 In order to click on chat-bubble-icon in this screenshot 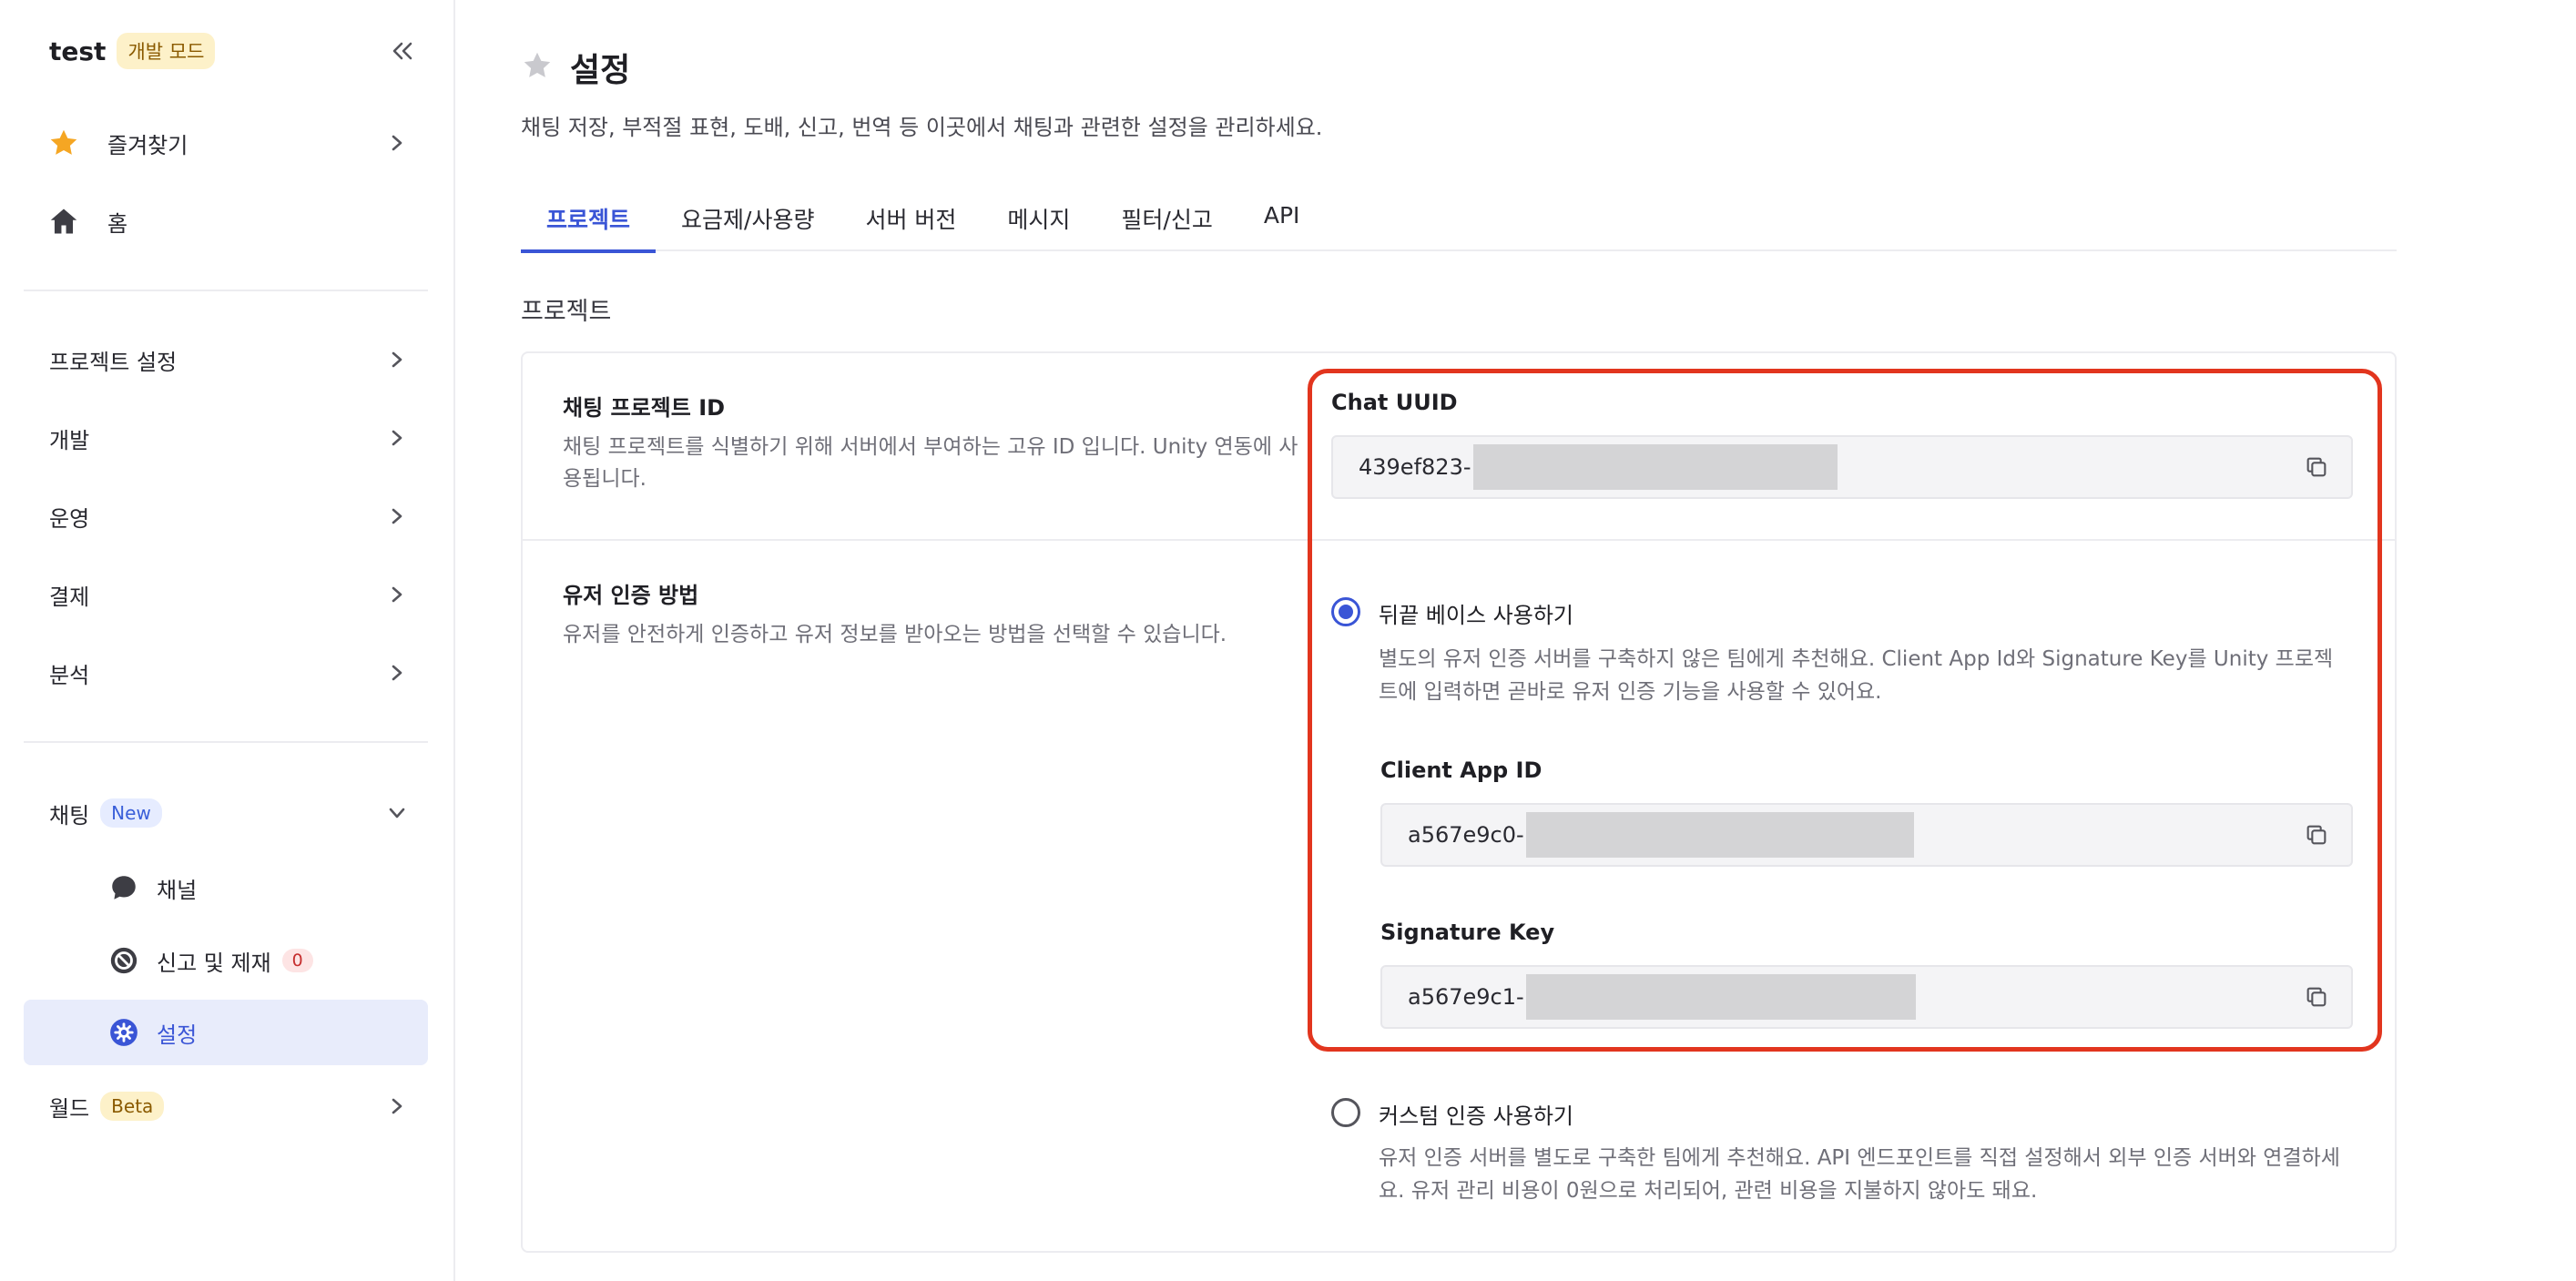, I will do `click(124, 888)`.